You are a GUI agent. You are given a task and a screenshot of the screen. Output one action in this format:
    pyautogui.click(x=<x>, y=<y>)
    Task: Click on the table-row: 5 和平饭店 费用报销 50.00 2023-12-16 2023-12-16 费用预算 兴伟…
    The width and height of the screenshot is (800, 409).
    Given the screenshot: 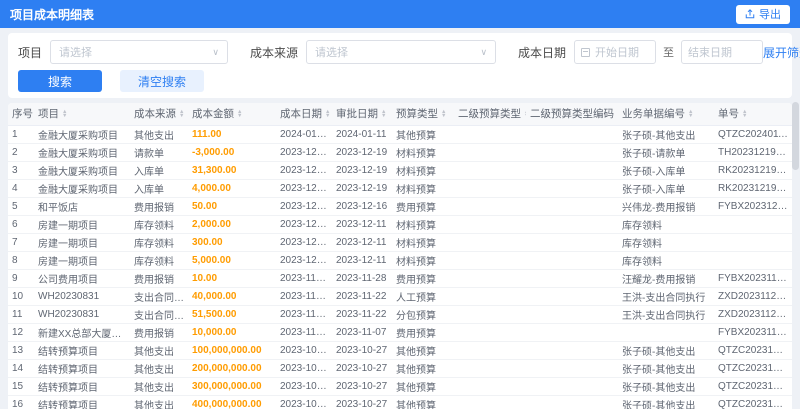 What is the action you would take?
    pyautogui.click(x=400, y=206)
    